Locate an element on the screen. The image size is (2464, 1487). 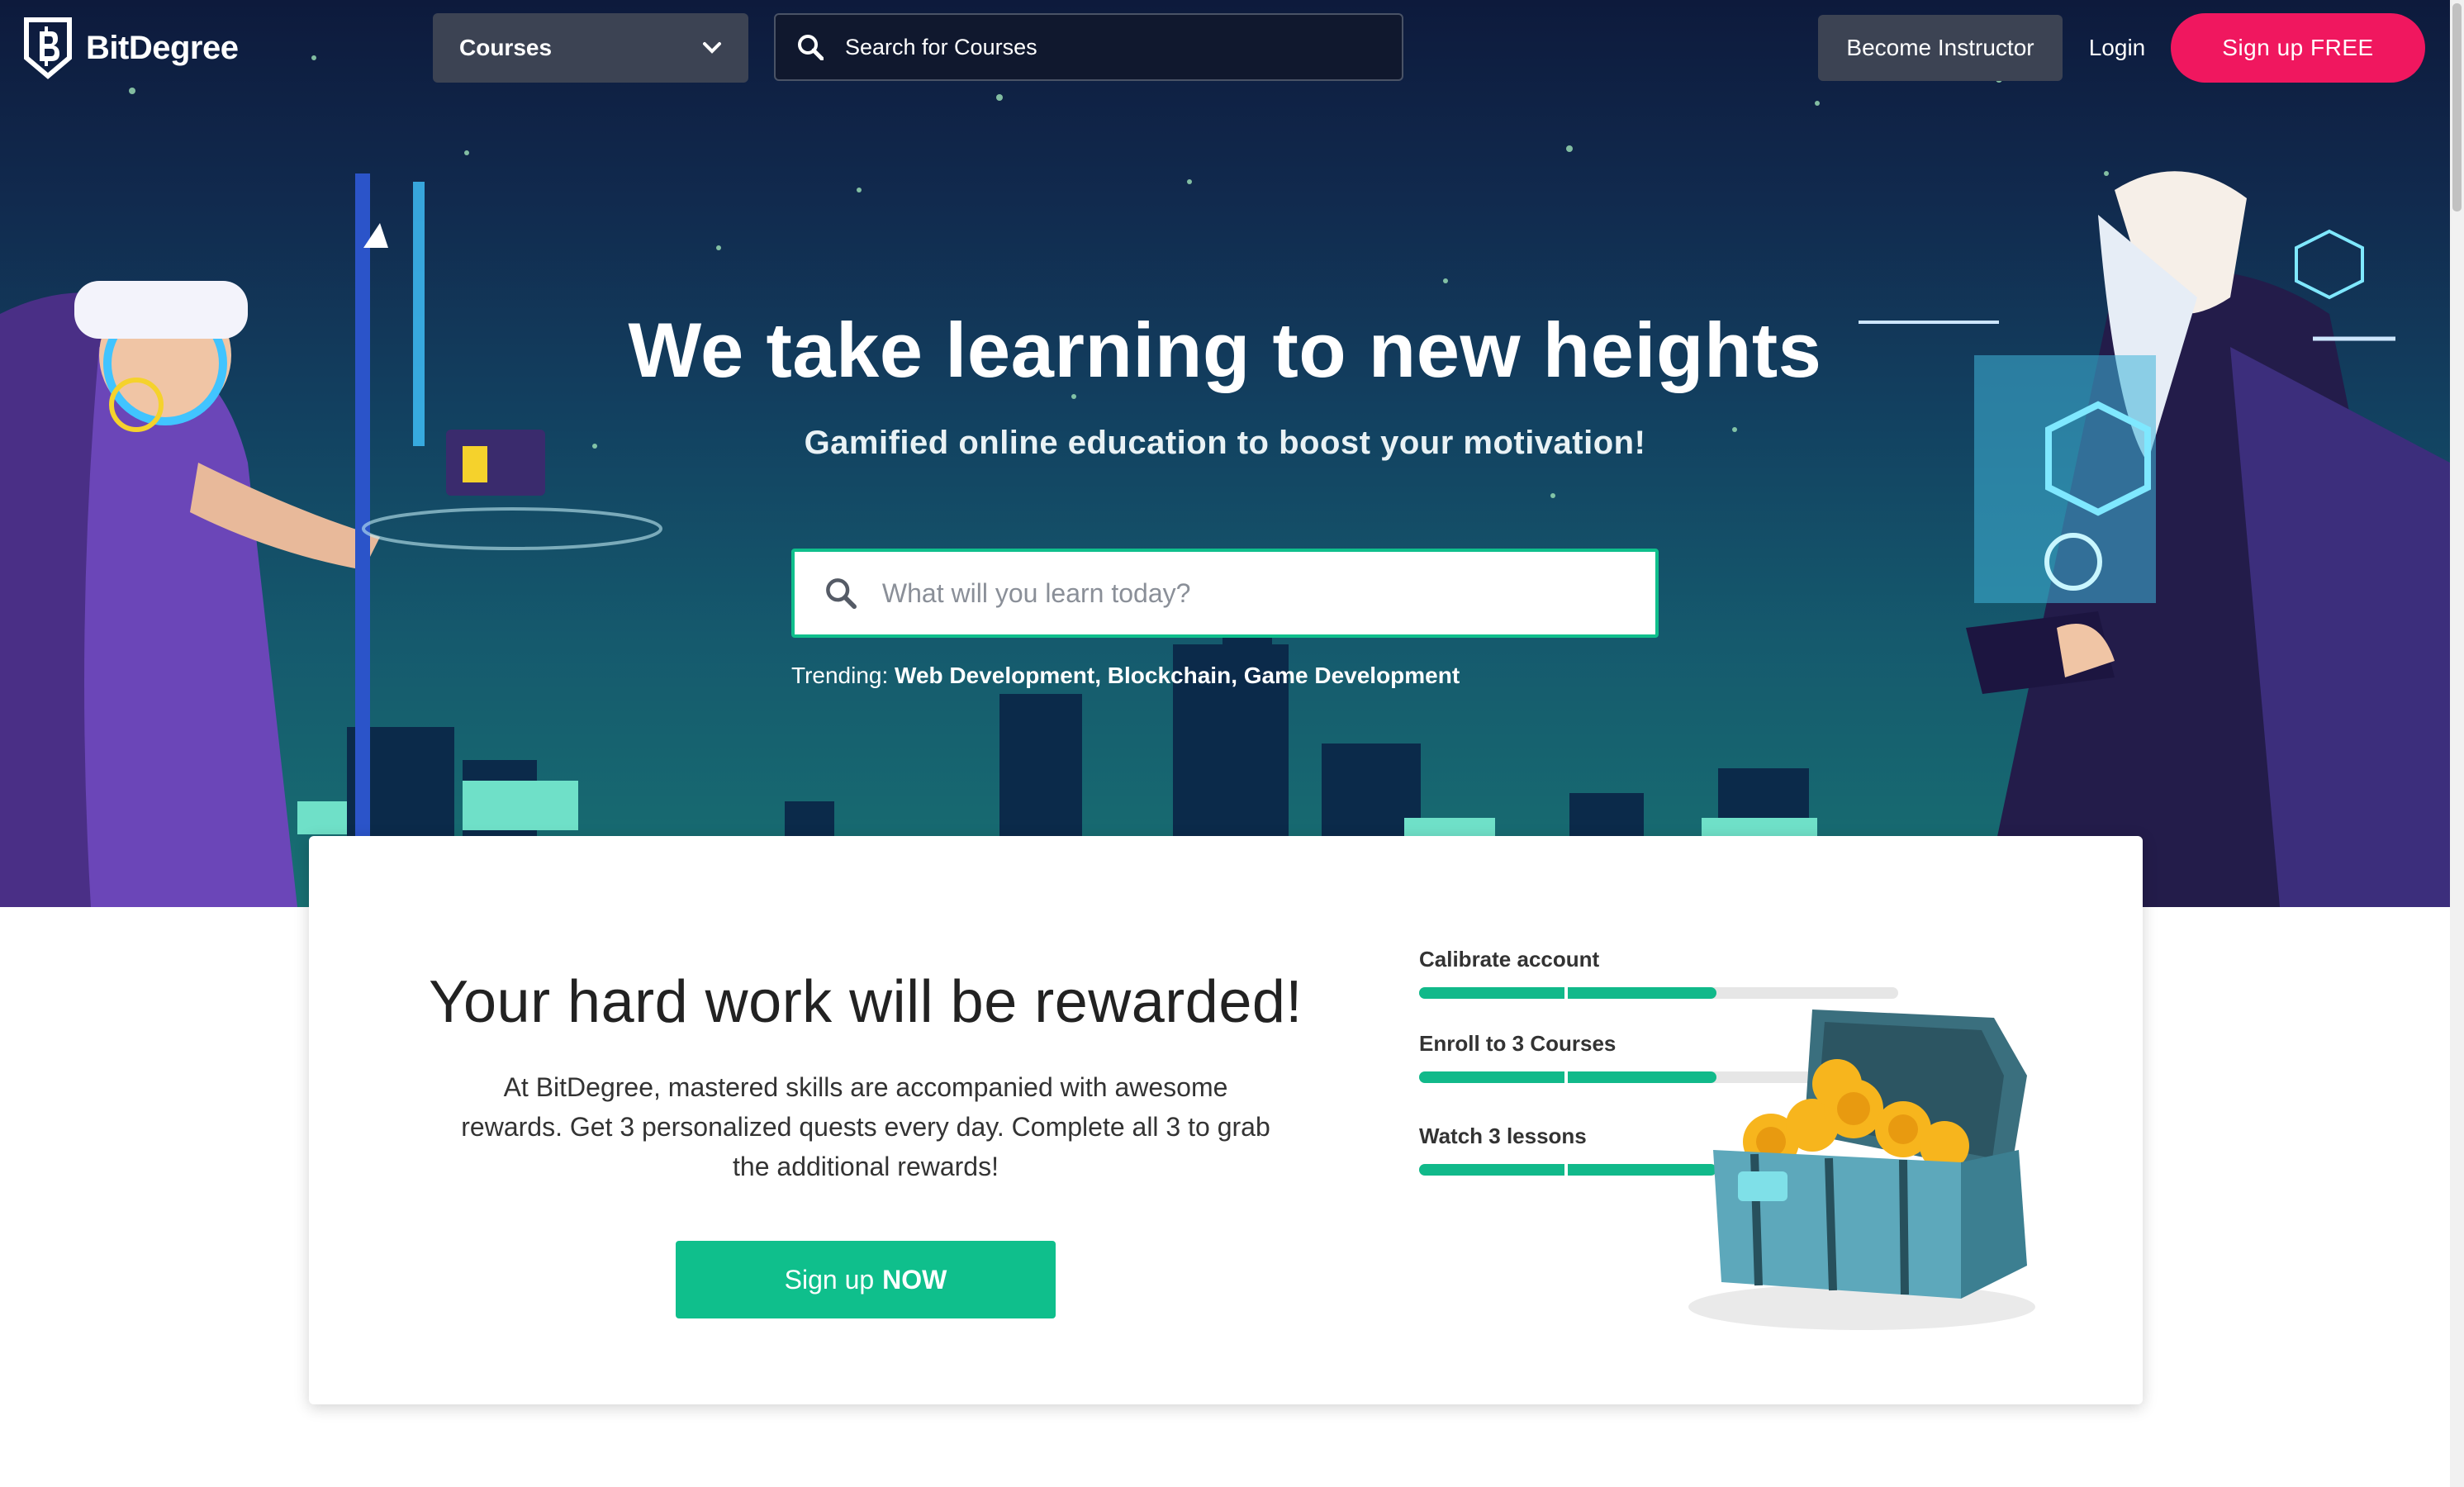
trending-link-game-development: Game Development is located at coordinates (1352, 675).